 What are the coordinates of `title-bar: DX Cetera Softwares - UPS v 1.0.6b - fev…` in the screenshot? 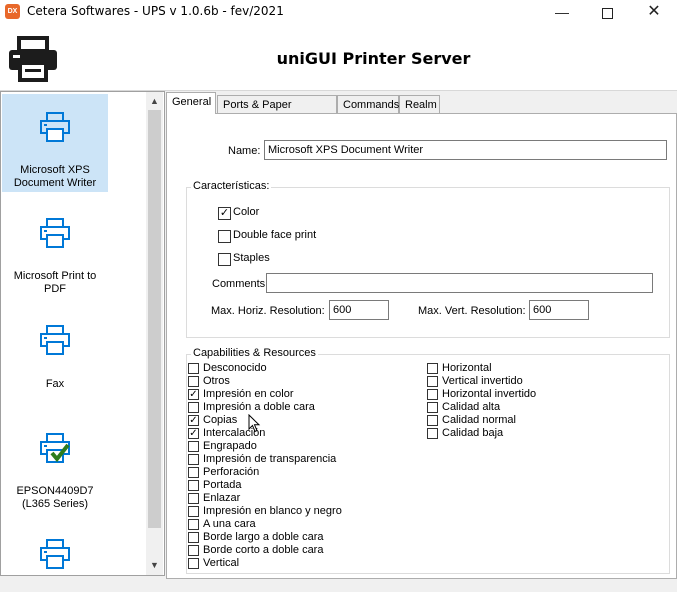 It's located at (338, 12).